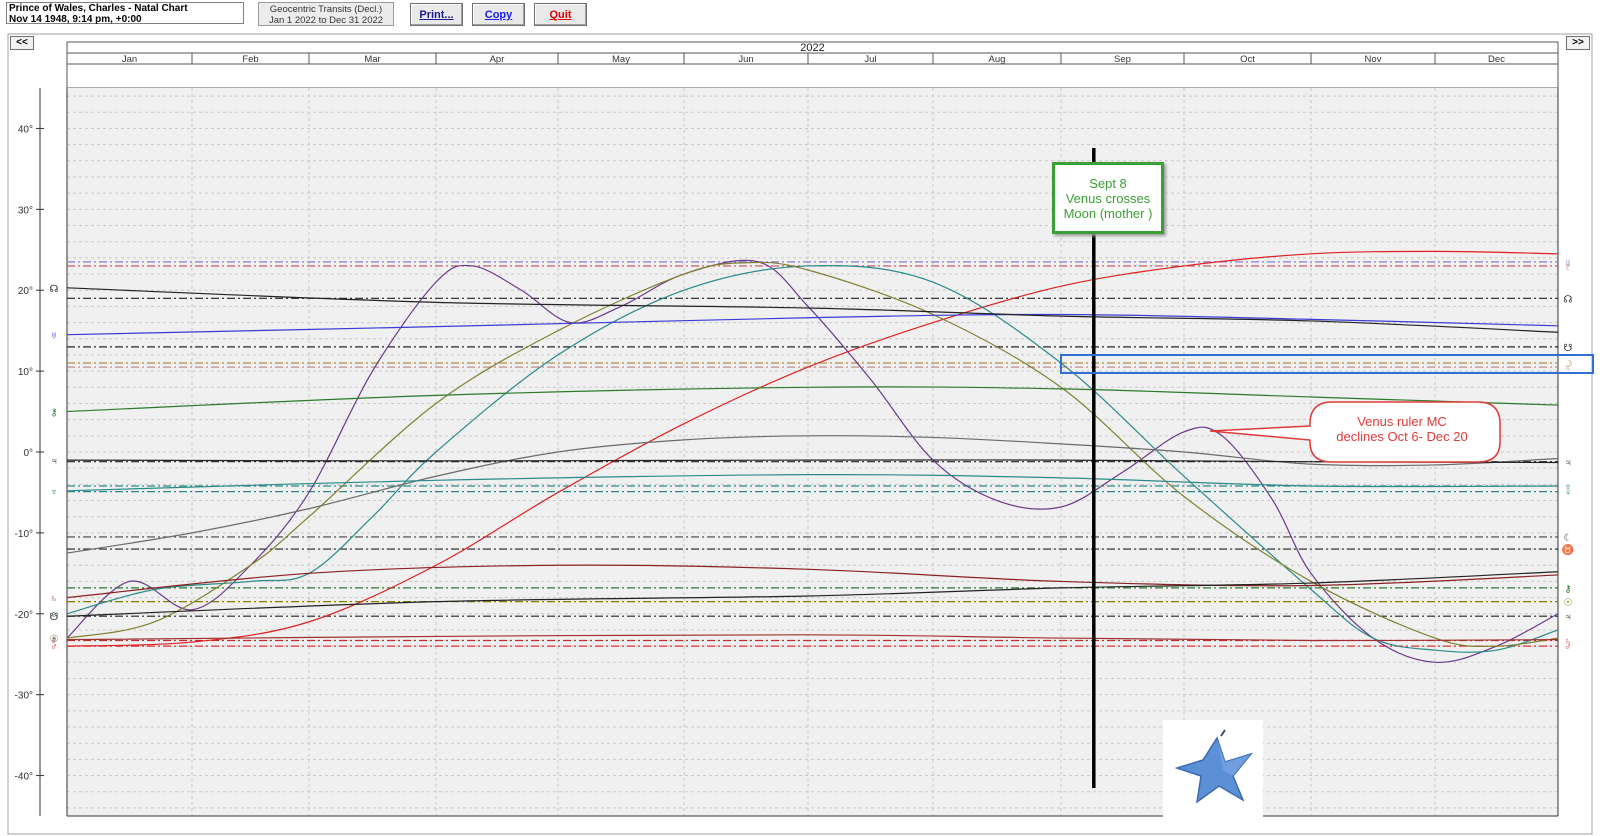 Image resolution: width=1600 pixels, height=836 pixels. I want to click on natal-glyph: ♀, so click(1568, 493).